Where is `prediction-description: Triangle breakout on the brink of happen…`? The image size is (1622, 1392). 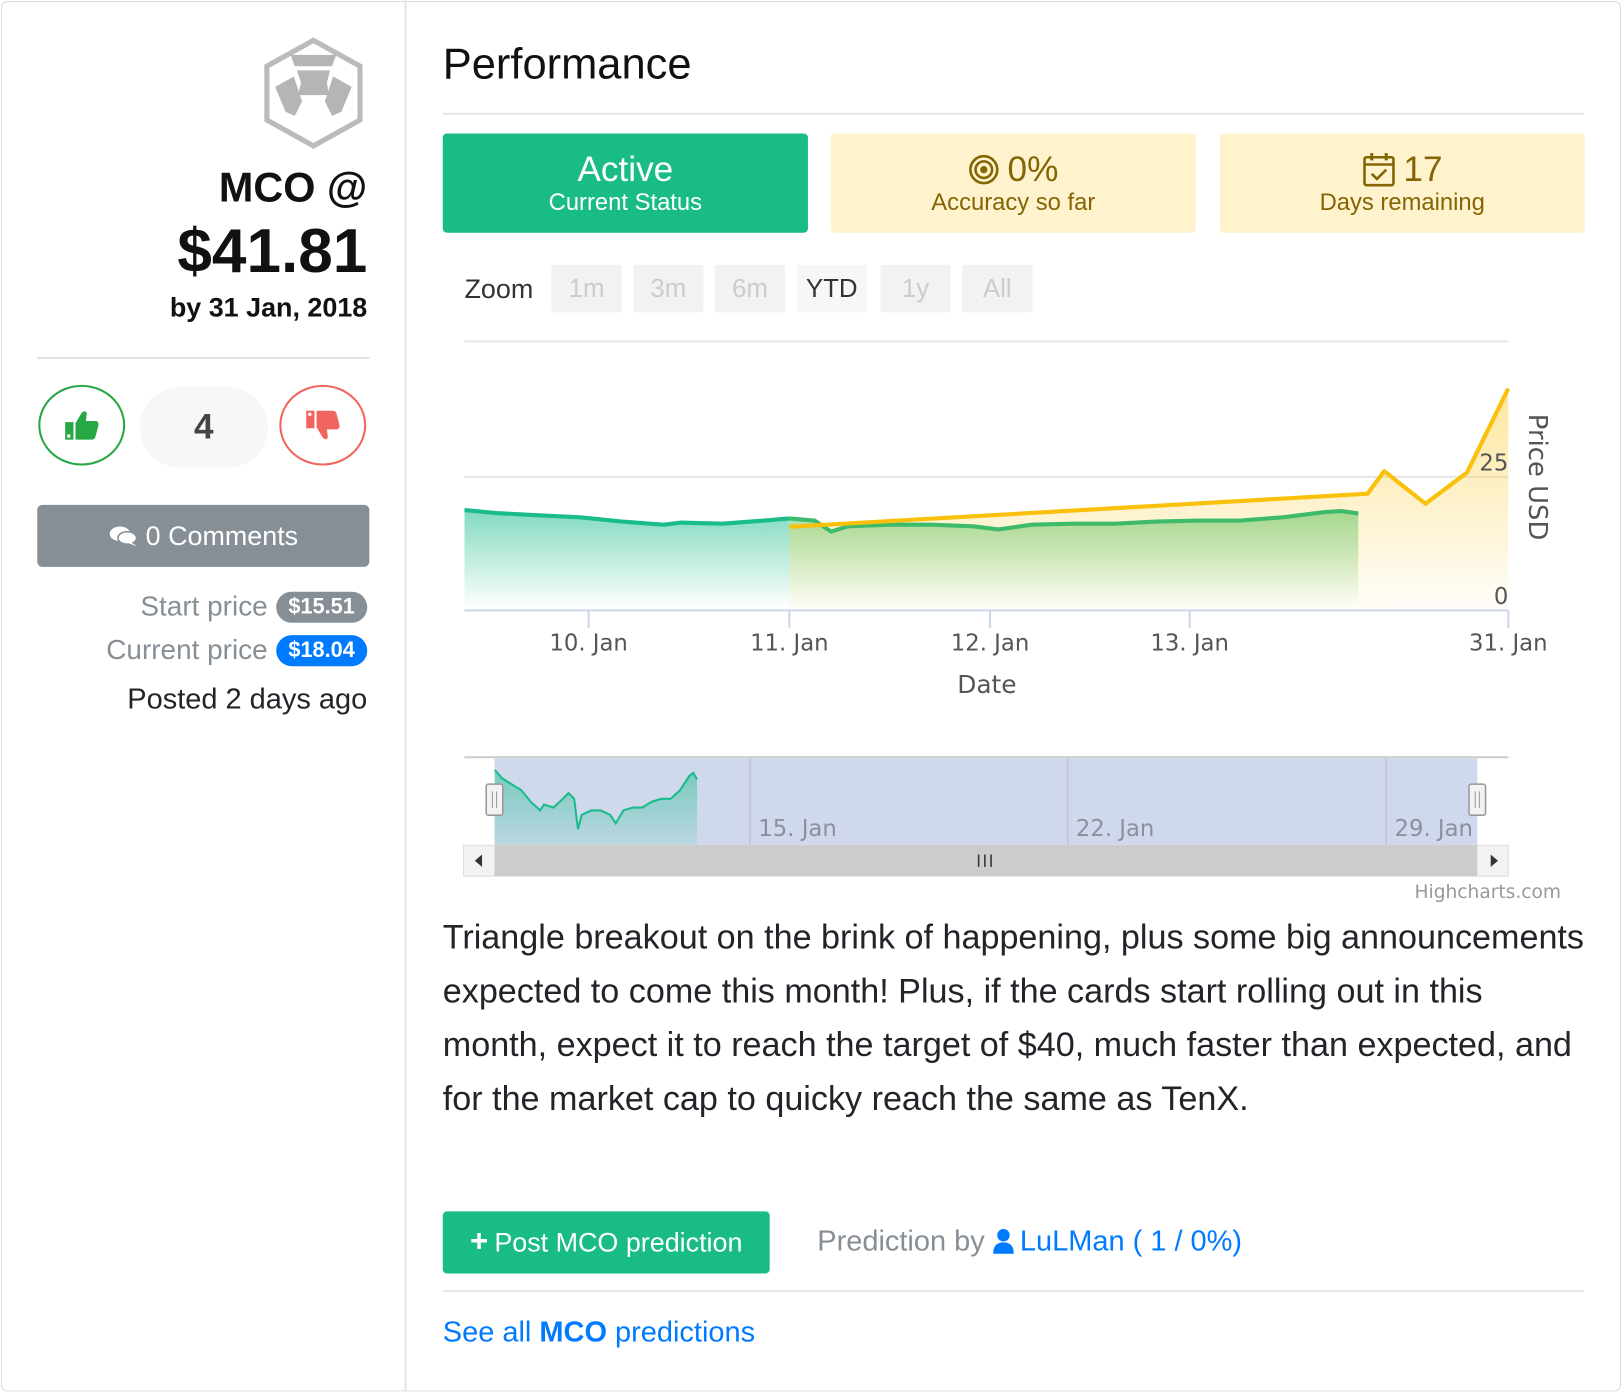 prediction-description: Triangle breakout on the brink of happen… is located at coordinates (1013, 1017).